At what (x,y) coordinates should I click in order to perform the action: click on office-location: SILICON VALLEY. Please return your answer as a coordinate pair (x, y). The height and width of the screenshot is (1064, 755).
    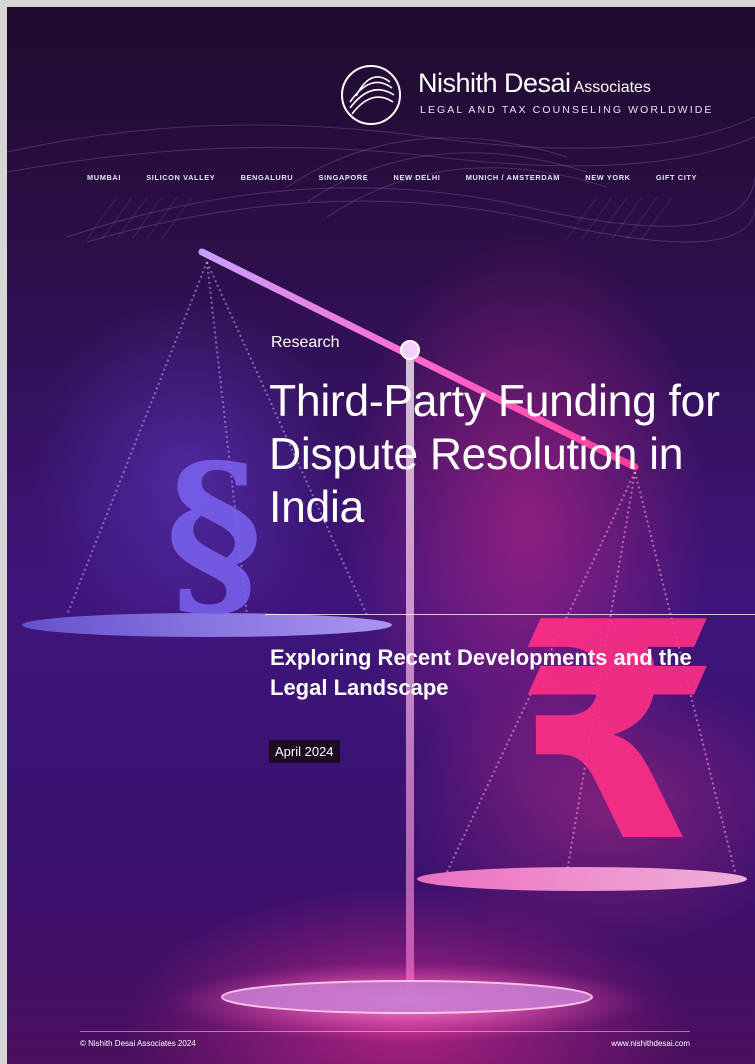
    Looking at the image, I should click on (181, 177).